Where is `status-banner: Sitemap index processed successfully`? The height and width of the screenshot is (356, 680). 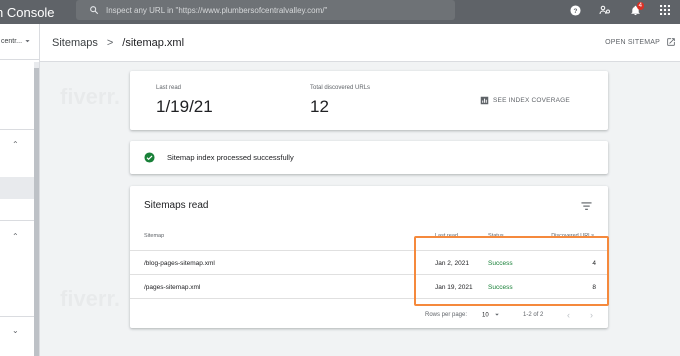
status-banner: Sitemap index processed successfully is located at coordinates (369, 157).